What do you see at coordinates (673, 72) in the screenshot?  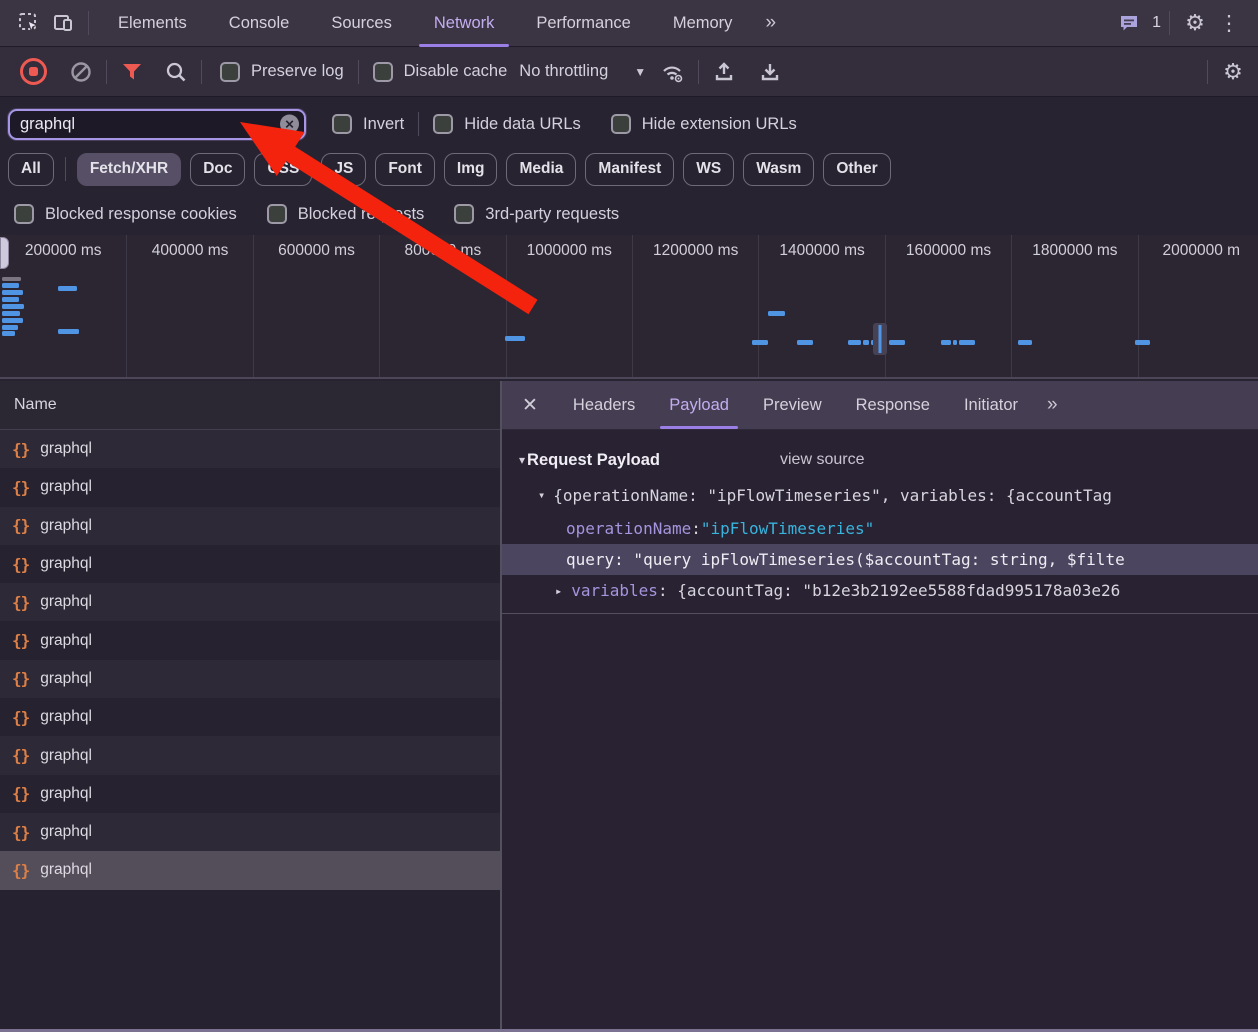 I see `network-conditions-icon` at bounding box center [673, 72].